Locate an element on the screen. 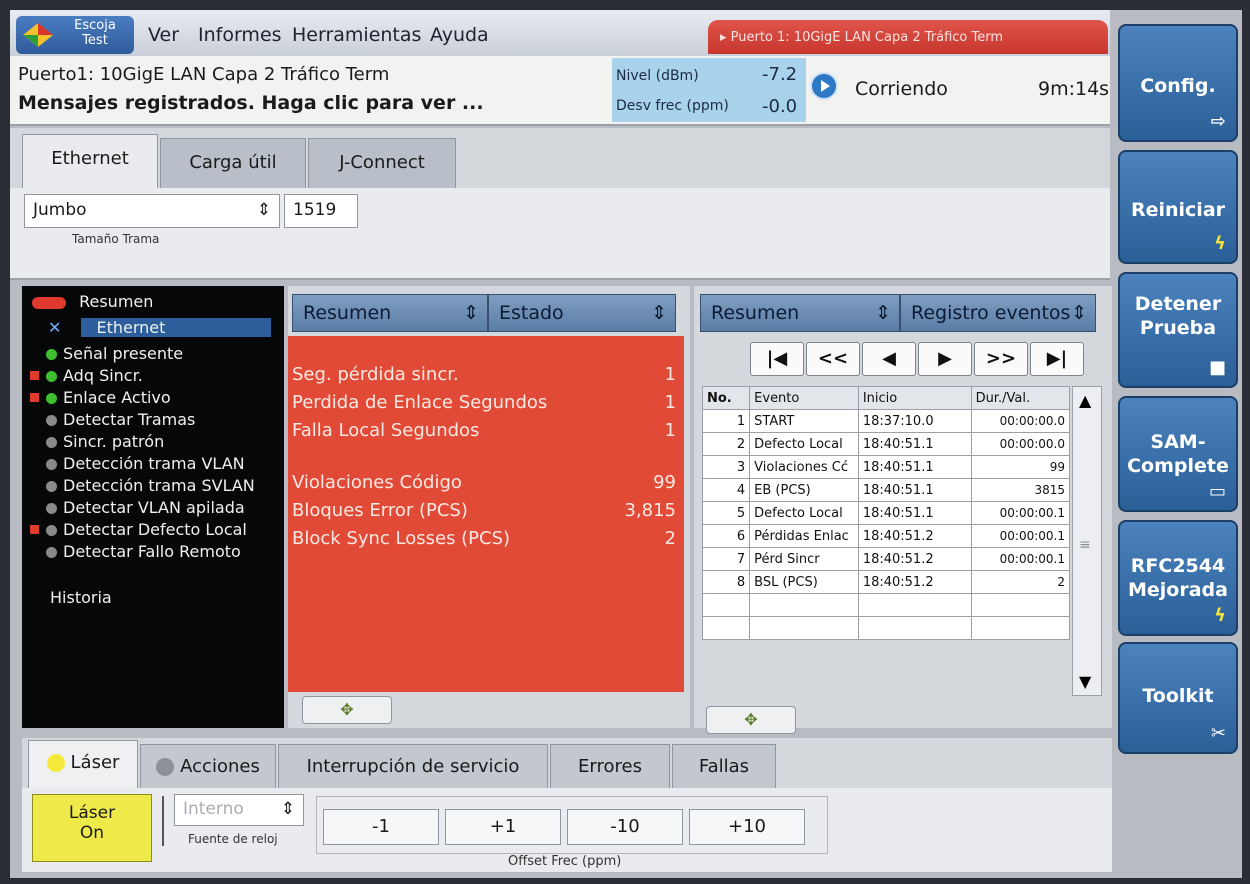  first-page-button: |◀ is located at coordinates (777, 359).